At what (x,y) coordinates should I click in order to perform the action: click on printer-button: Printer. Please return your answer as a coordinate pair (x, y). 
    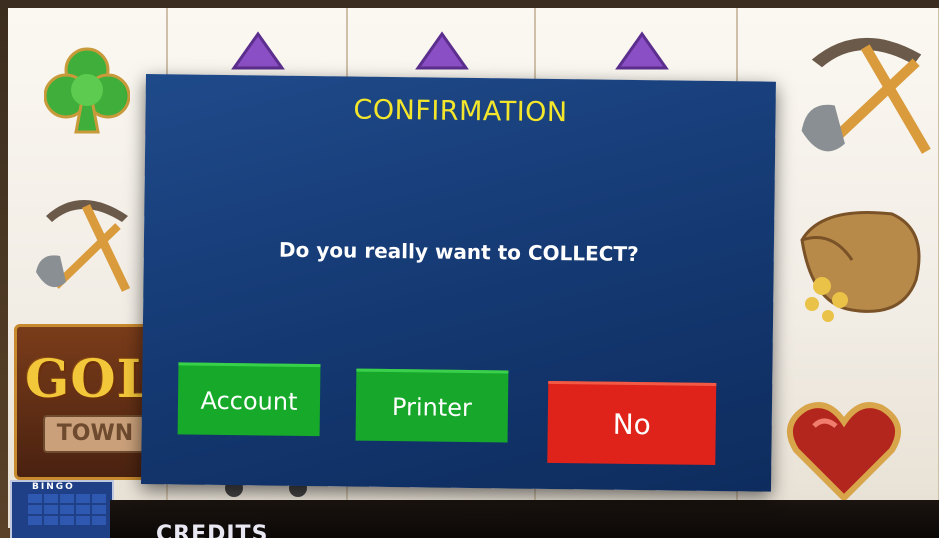
    Looking at the image, I should click on (432, 405).